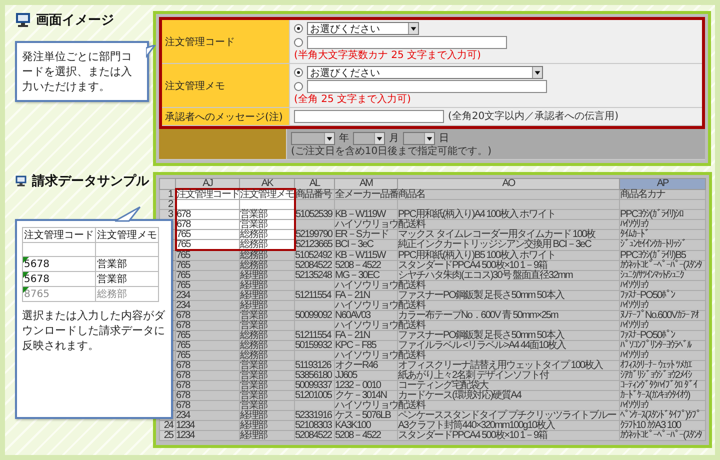 The height and width of the screenshot is (460, 720). Describe the element at coordinates (59, 235) in the screenshot. I see `column-header: 注文管理コード` at that location.